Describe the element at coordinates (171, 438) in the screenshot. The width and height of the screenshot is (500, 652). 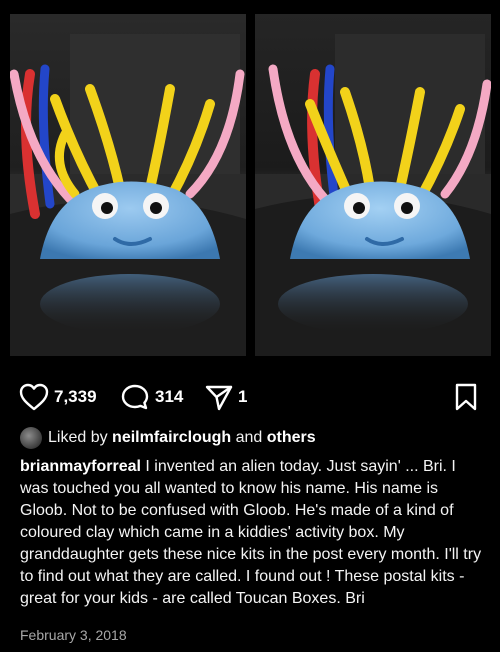
I see `liked-by-username: neilmfairclough` at that location.